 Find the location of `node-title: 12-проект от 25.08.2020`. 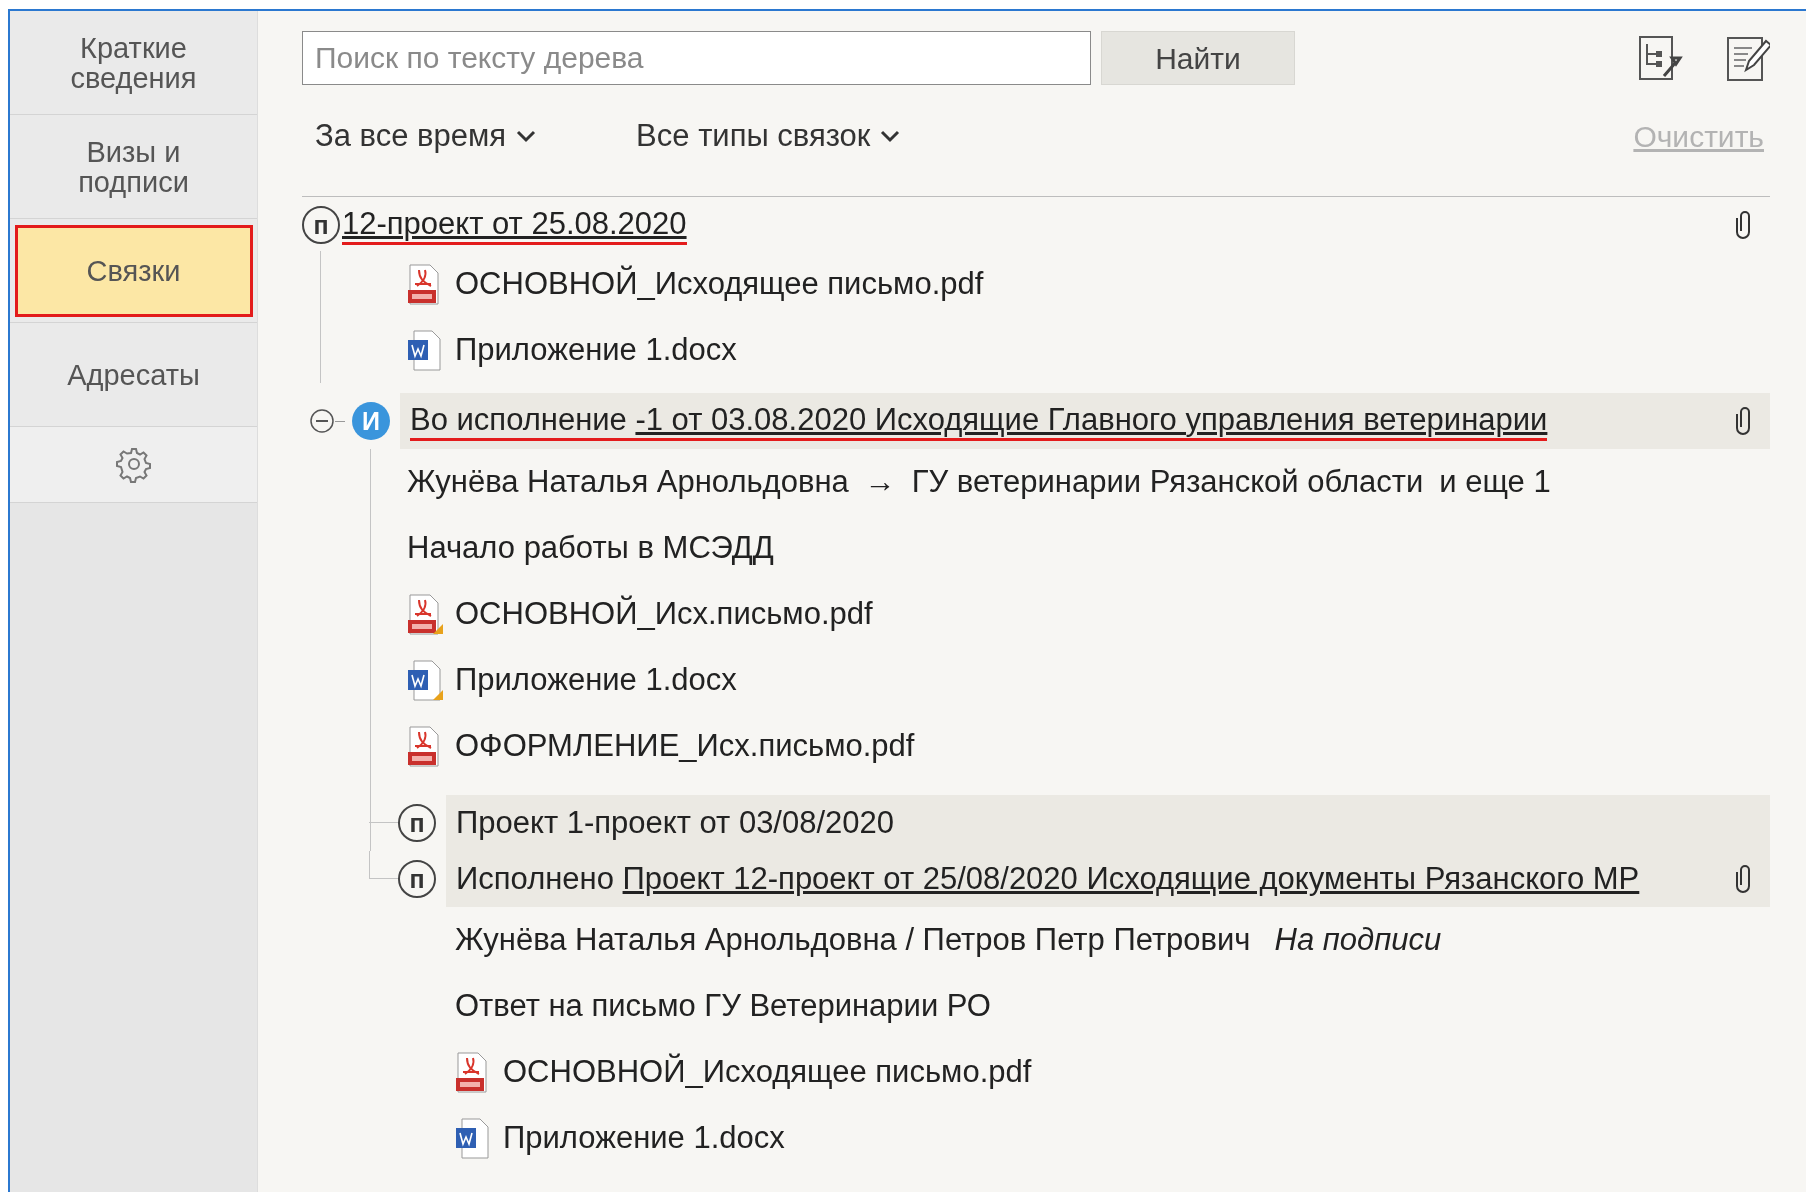

node-title: 12-проект от 25.08.2020 is located at coordinates (514, 225).